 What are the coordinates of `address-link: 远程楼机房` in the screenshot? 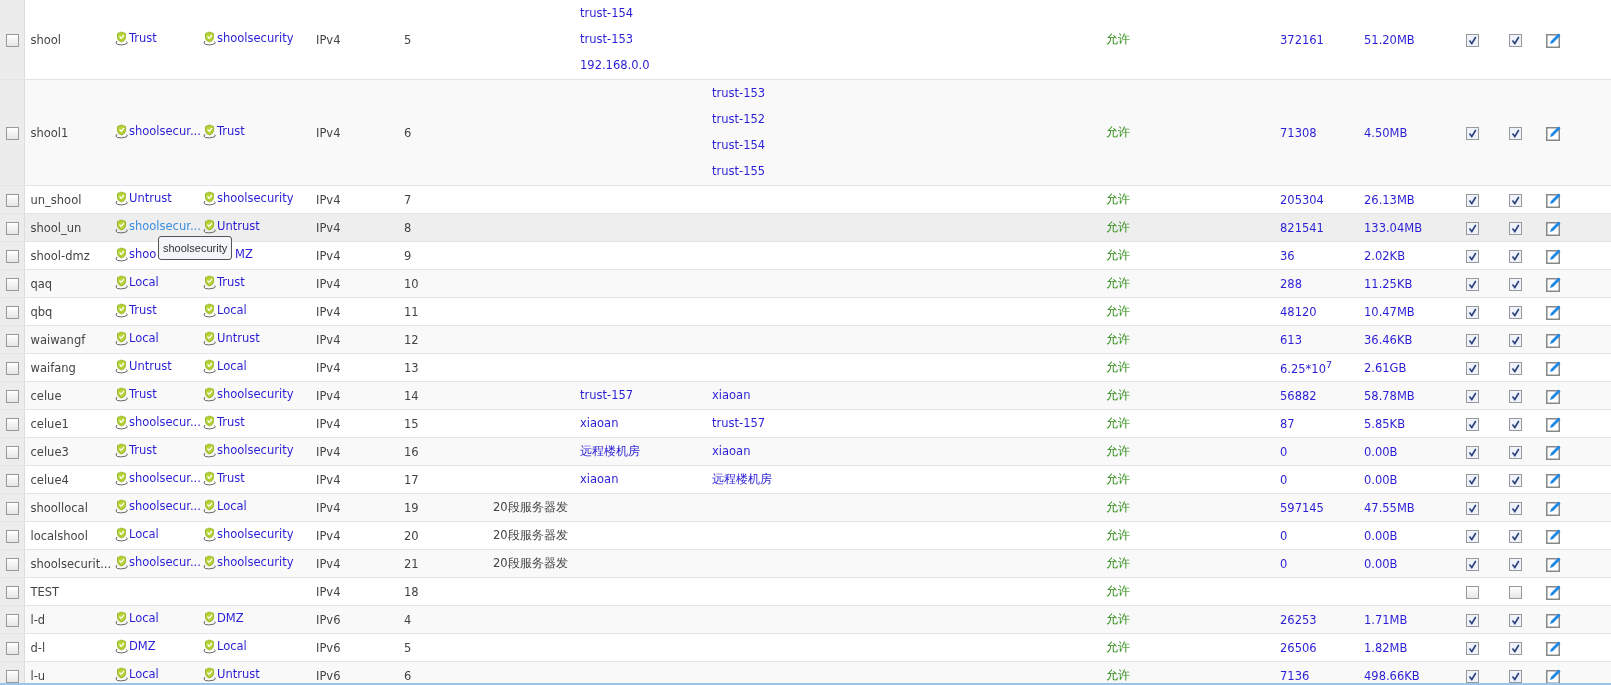 It's located at (742, 479).